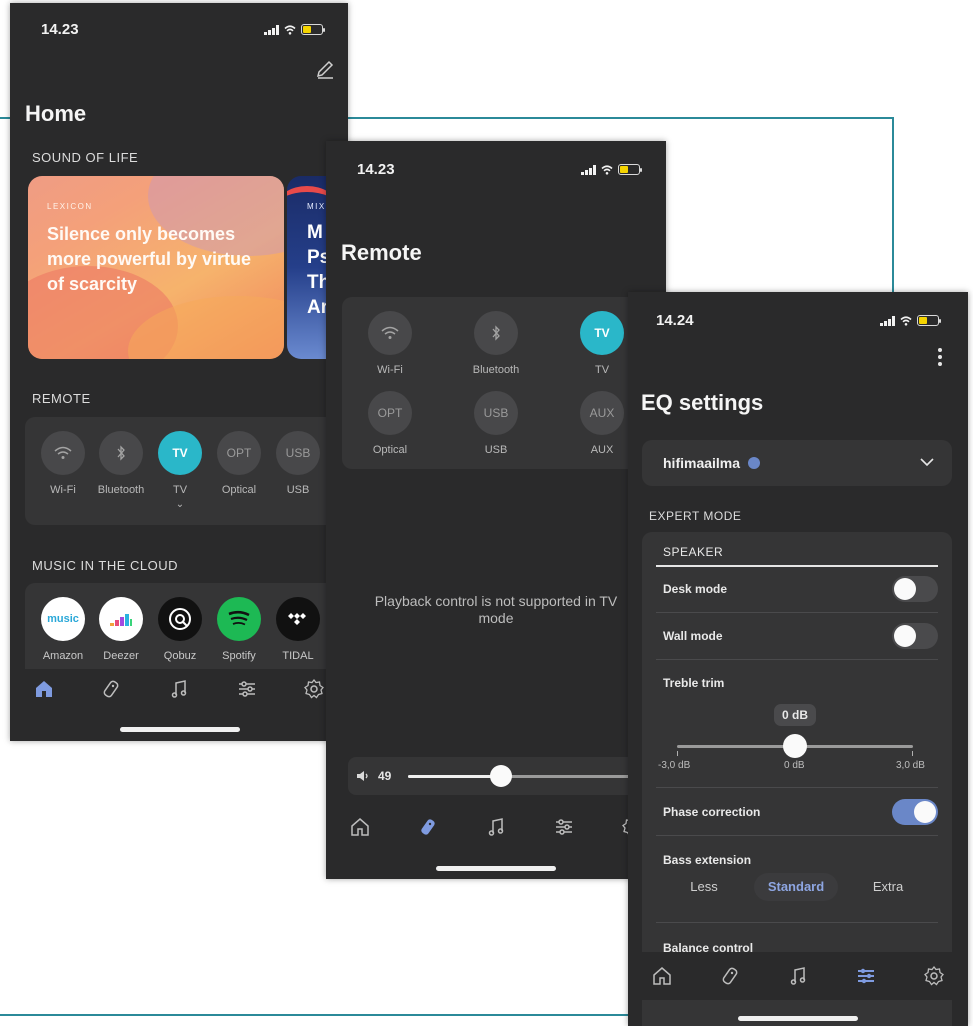 This screenshot has width=973, height=1026. What do you see at coordinates (180, 629) in the screenshot?
I see `service-qobuz: Qobuz` at bounding box center [180, 629].